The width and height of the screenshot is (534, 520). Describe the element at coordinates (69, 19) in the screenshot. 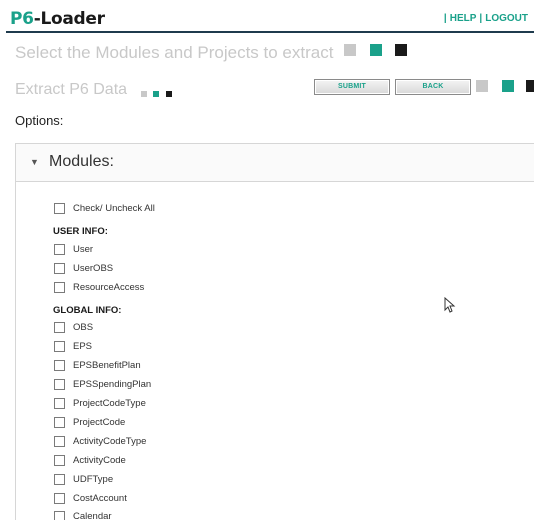

I see `logo-loader: -Loader` at that location.